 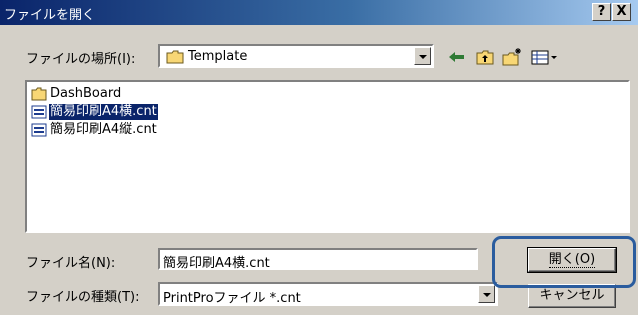 What do you see at coordinates (232, 298) in the screenshot?
I see `filetype-value: PrintProファイル *.cnt` at bounding box center [232, 298].